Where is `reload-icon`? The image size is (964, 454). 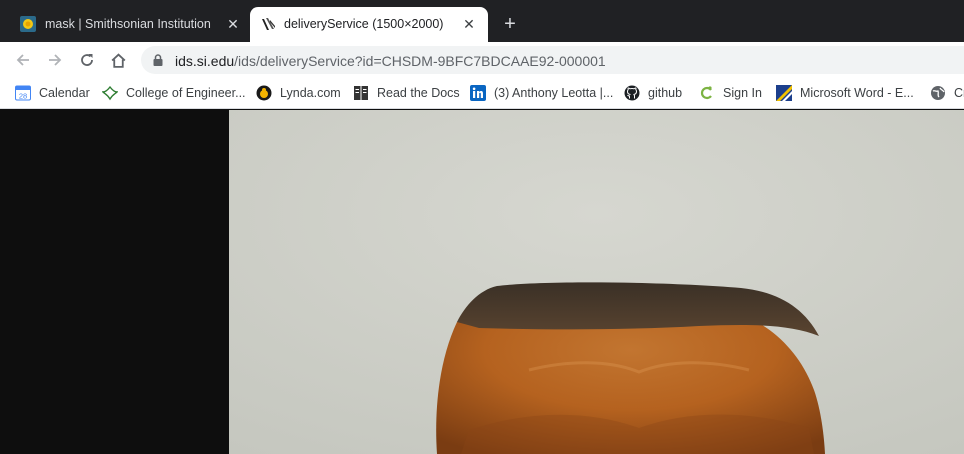
reload-icon is located at coordinates (87, 60).